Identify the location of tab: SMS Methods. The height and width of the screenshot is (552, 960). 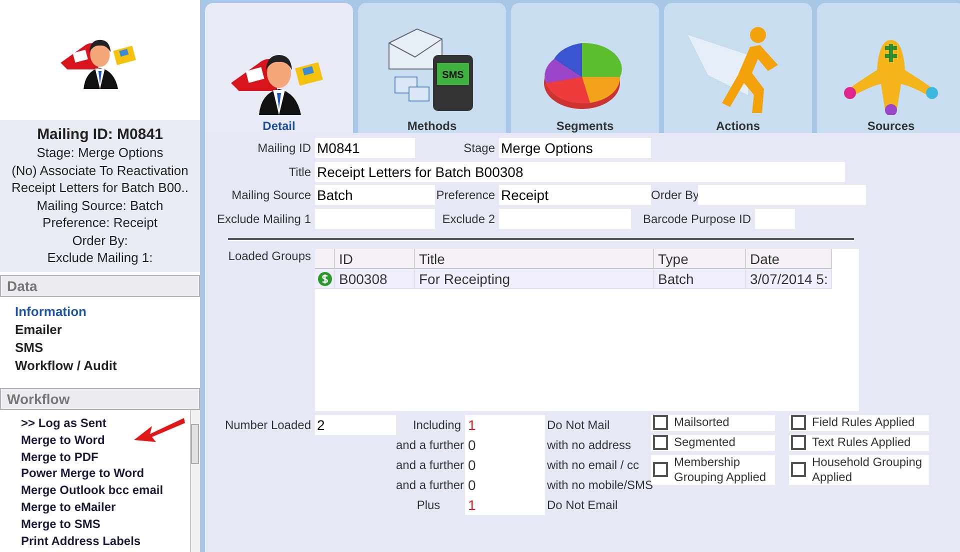
(432, 68).